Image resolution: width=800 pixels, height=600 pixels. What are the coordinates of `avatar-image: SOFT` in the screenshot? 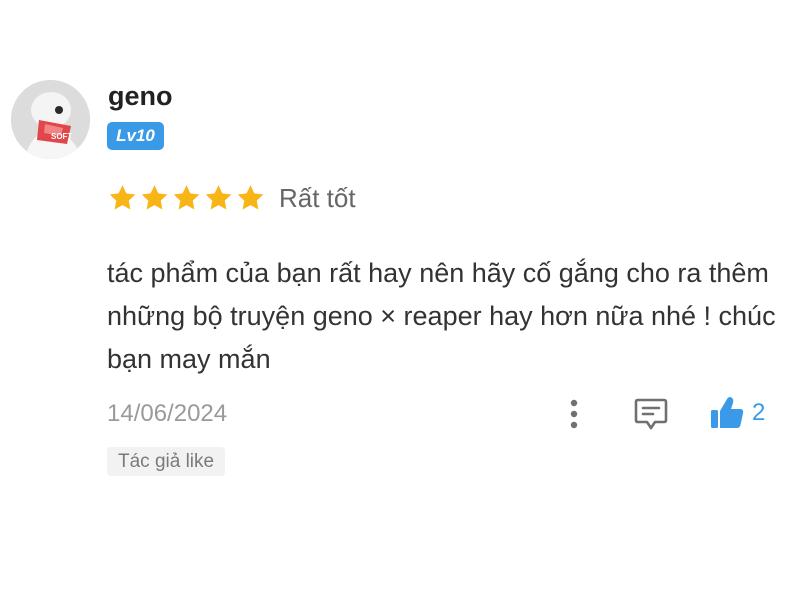 It's located at (50, 119).